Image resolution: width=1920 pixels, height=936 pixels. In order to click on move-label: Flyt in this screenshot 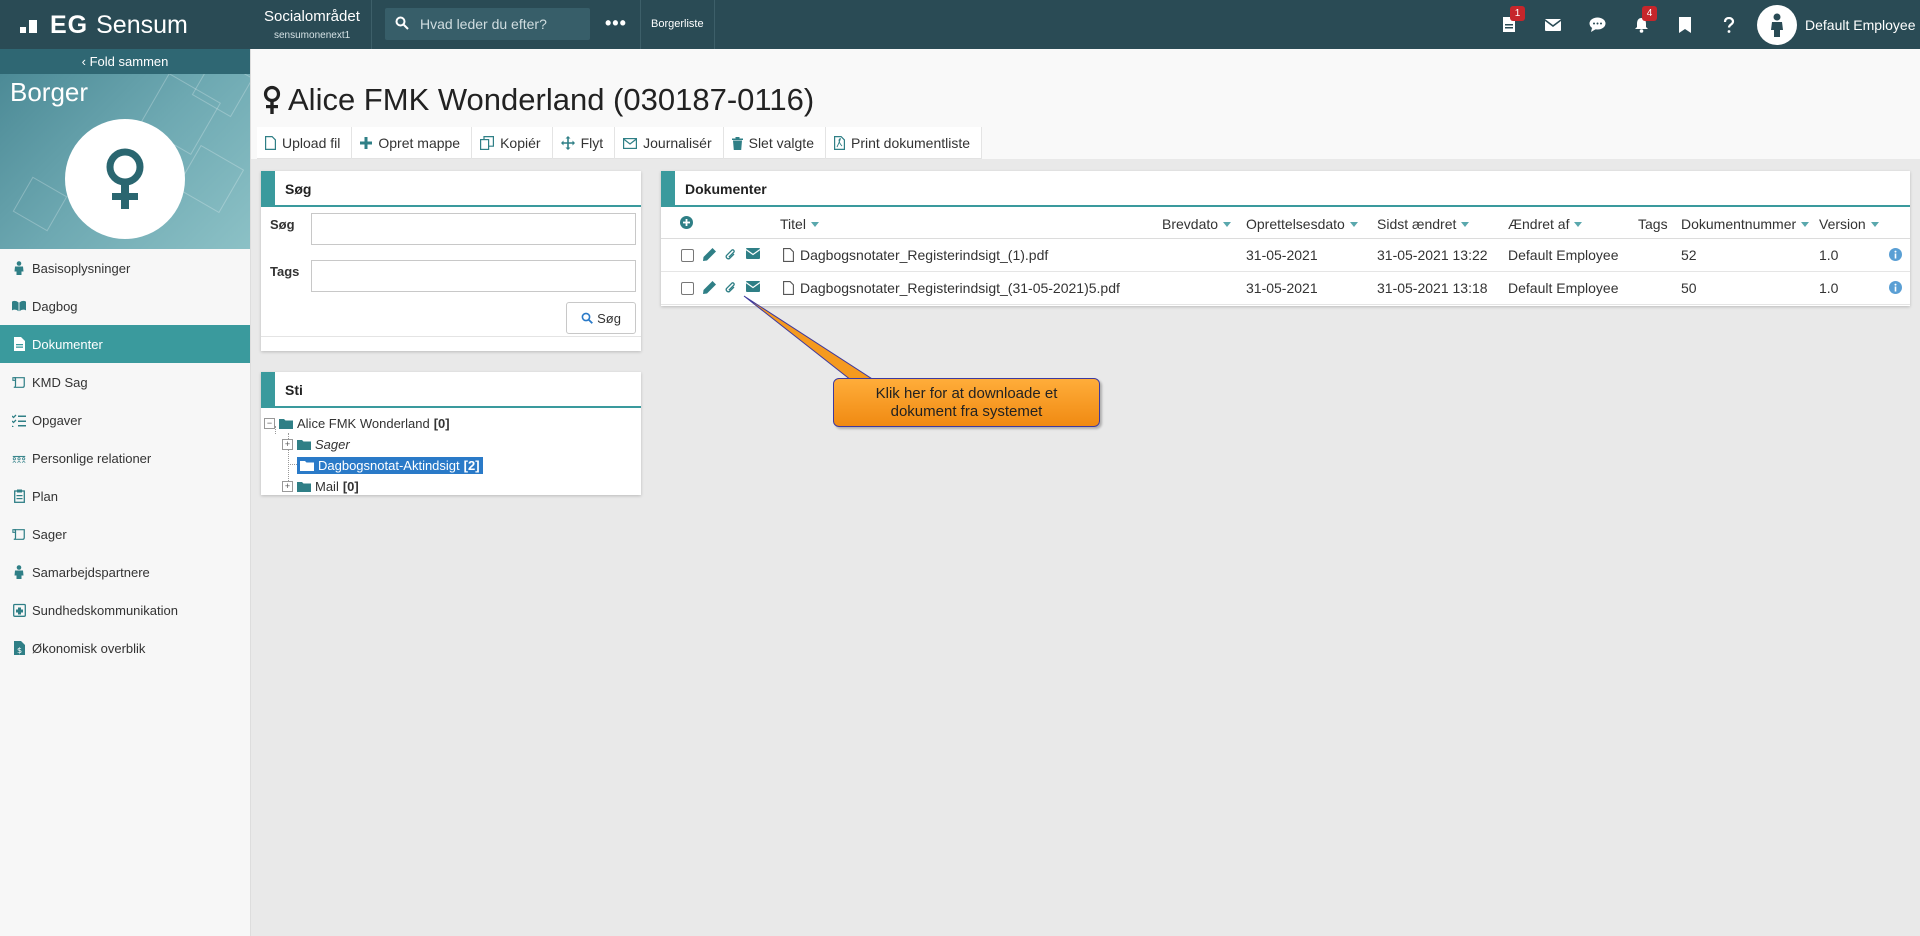, I will do `click(592, 143)`.